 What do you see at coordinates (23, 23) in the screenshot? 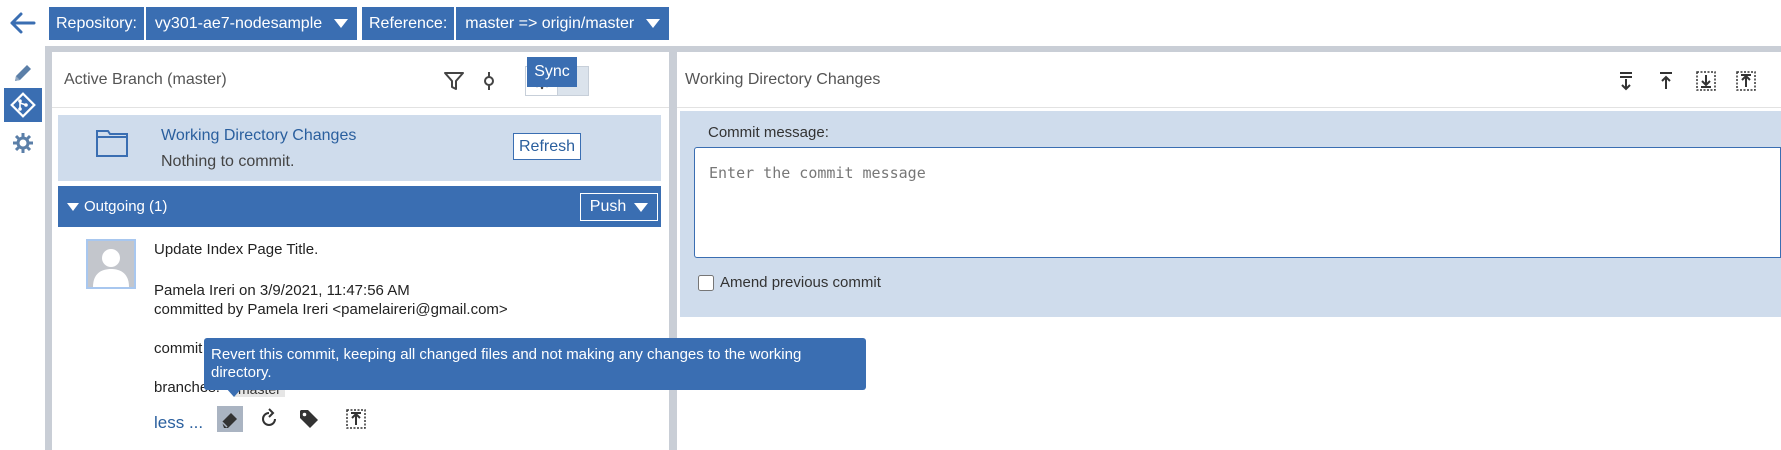
I see `back-arrow-icon` at bounding box center [23, 23].